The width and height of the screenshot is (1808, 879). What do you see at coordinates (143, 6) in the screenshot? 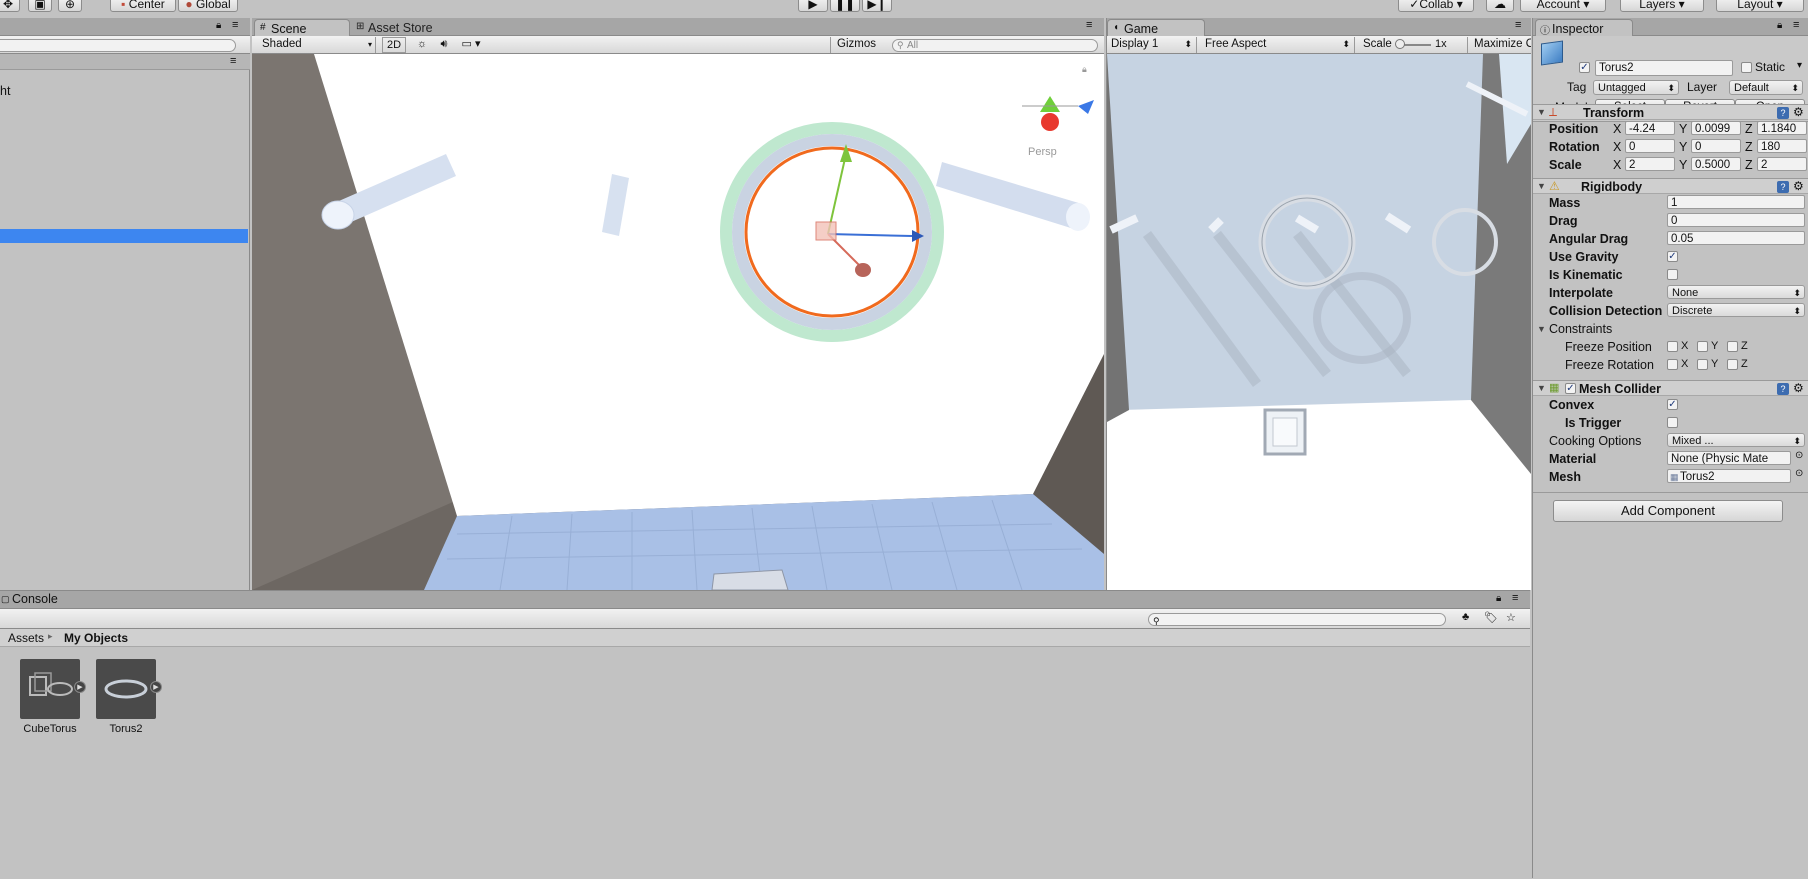
I see `pivot-toggle-button: ▪ Center` at bounding box center [143, 6].